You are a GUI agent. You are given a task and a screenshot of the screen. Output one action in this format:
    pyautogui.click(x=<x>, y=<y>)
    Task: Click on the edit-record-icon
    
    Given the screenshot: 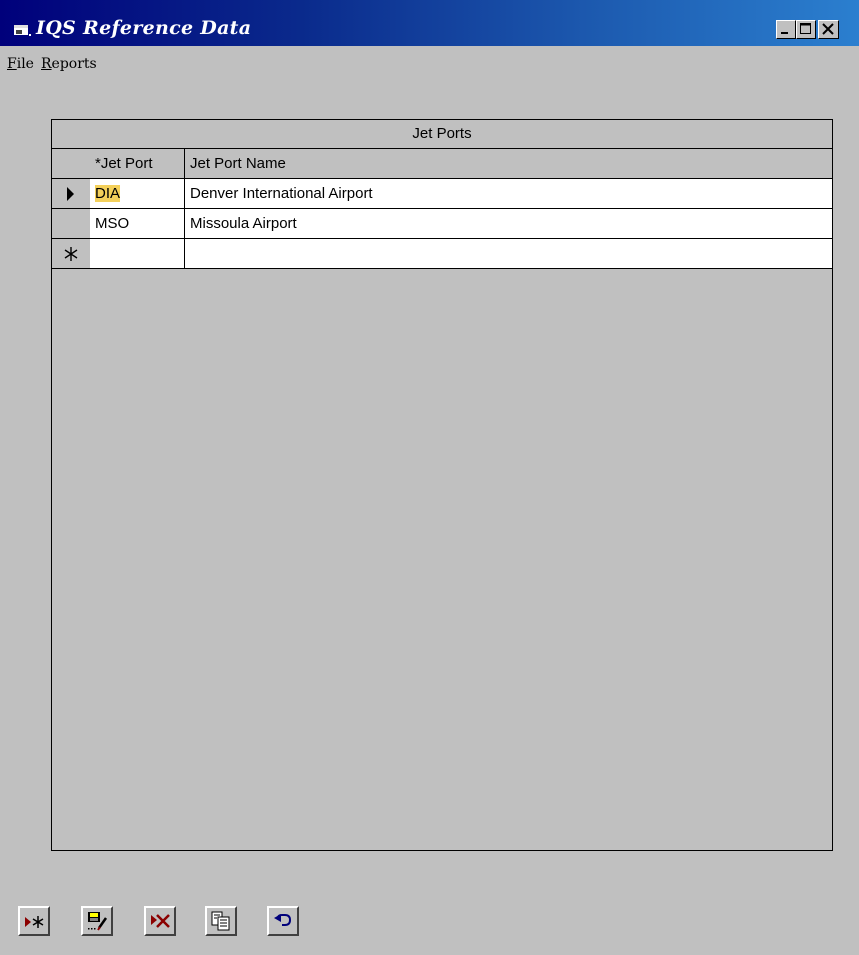 What is the action you would take?
    pyautogui.click(x=98, y=921)
    